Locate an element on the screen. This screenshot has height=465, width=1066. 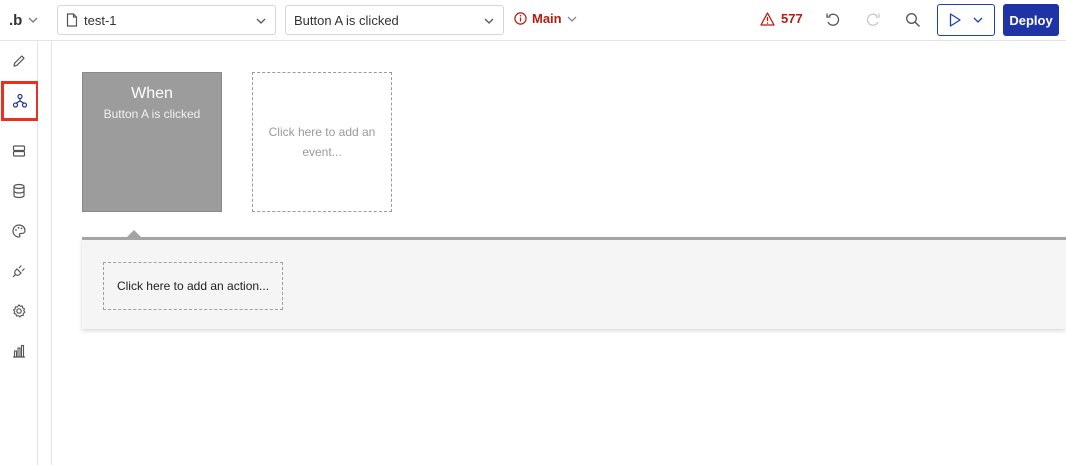
play-icon is located at coordinates (955, 20).